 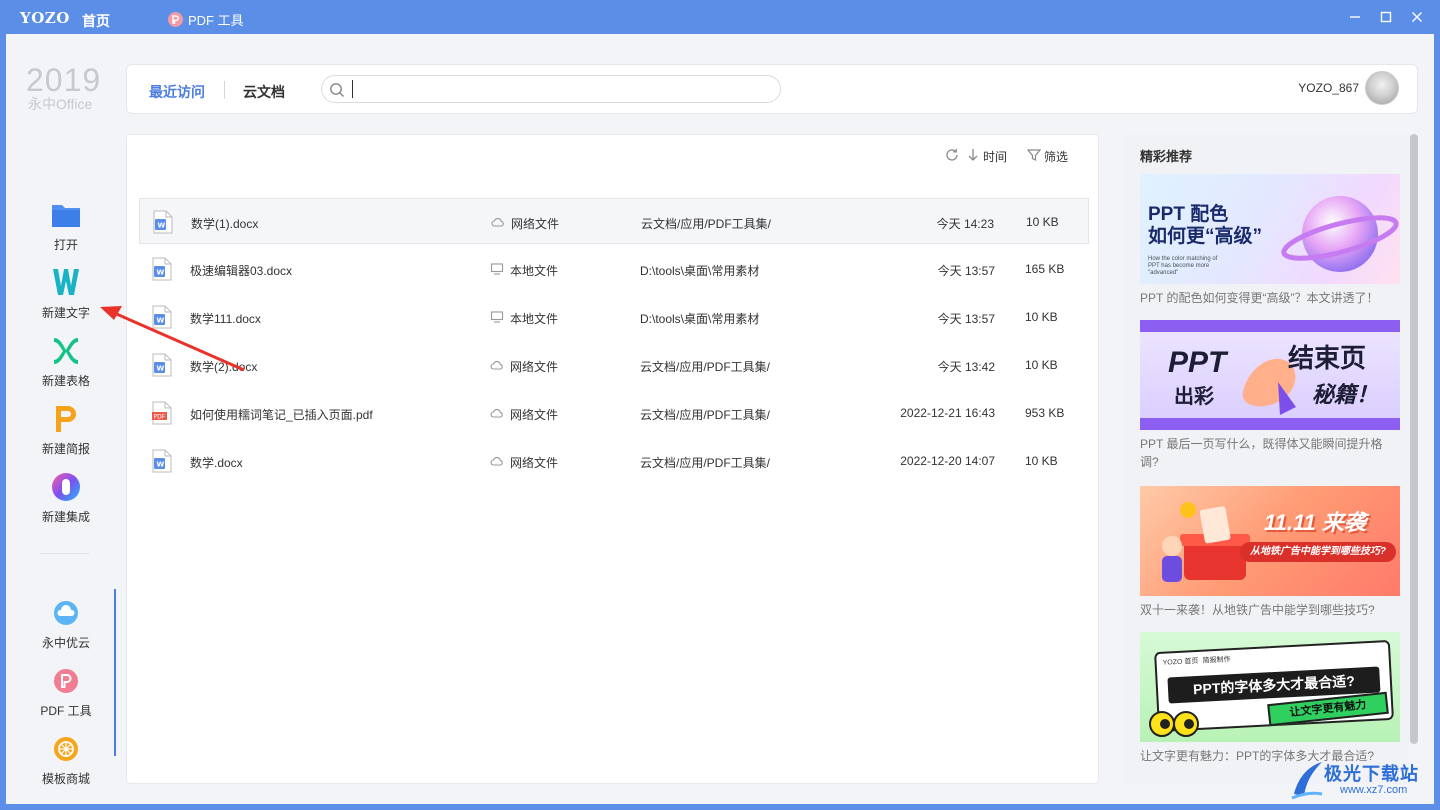 What do you see at coordinates (66, 497) in the screenshot?
I see `sidebar-new-integration-button: 新建集成` at bounding box center [66, 497].